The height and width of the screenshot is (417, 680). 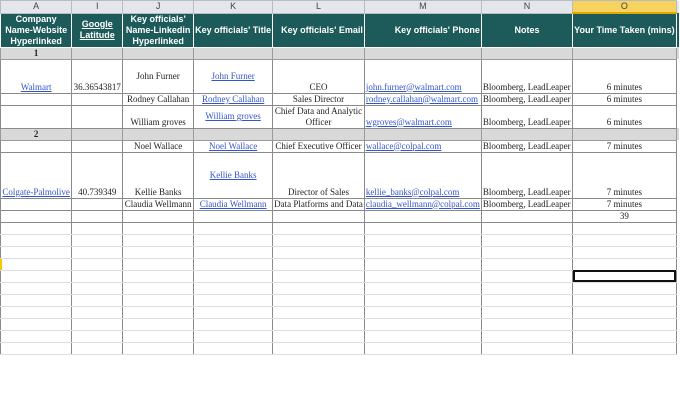 What do you see at coordinates (97, 7) in the screenshot?
I see `column-header: I` at bounding box center [97, 7].